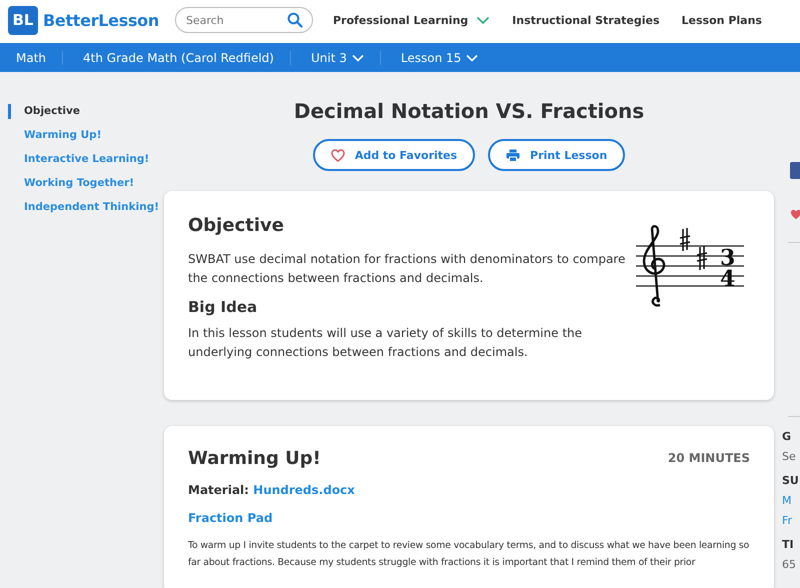  What do you see at coordinates (789, 456) in the screenshot?
I see `info-value: Se` at bounding box center [789, 456].